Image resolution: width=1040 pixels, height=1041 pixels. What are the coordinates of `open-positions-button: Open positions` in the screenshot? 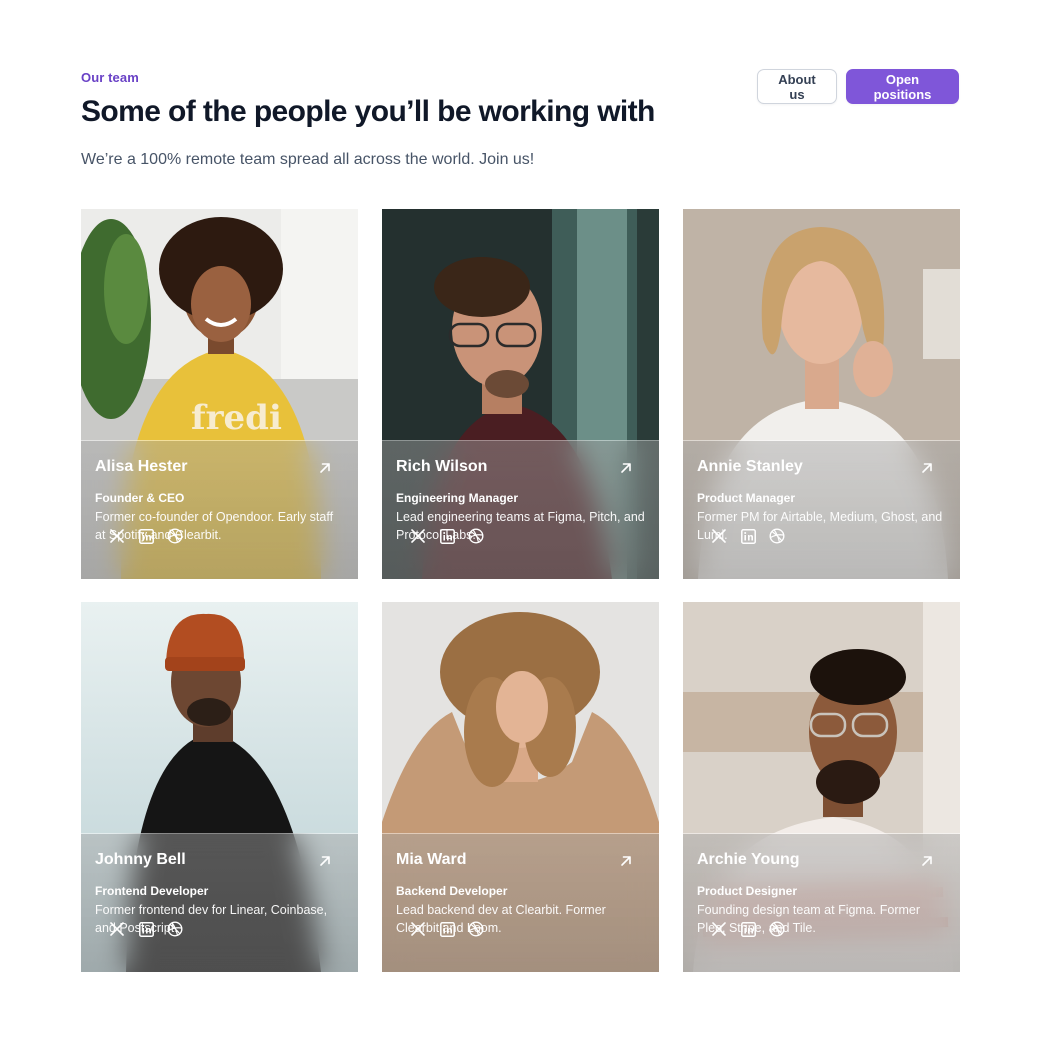 It's located at (902, 86).